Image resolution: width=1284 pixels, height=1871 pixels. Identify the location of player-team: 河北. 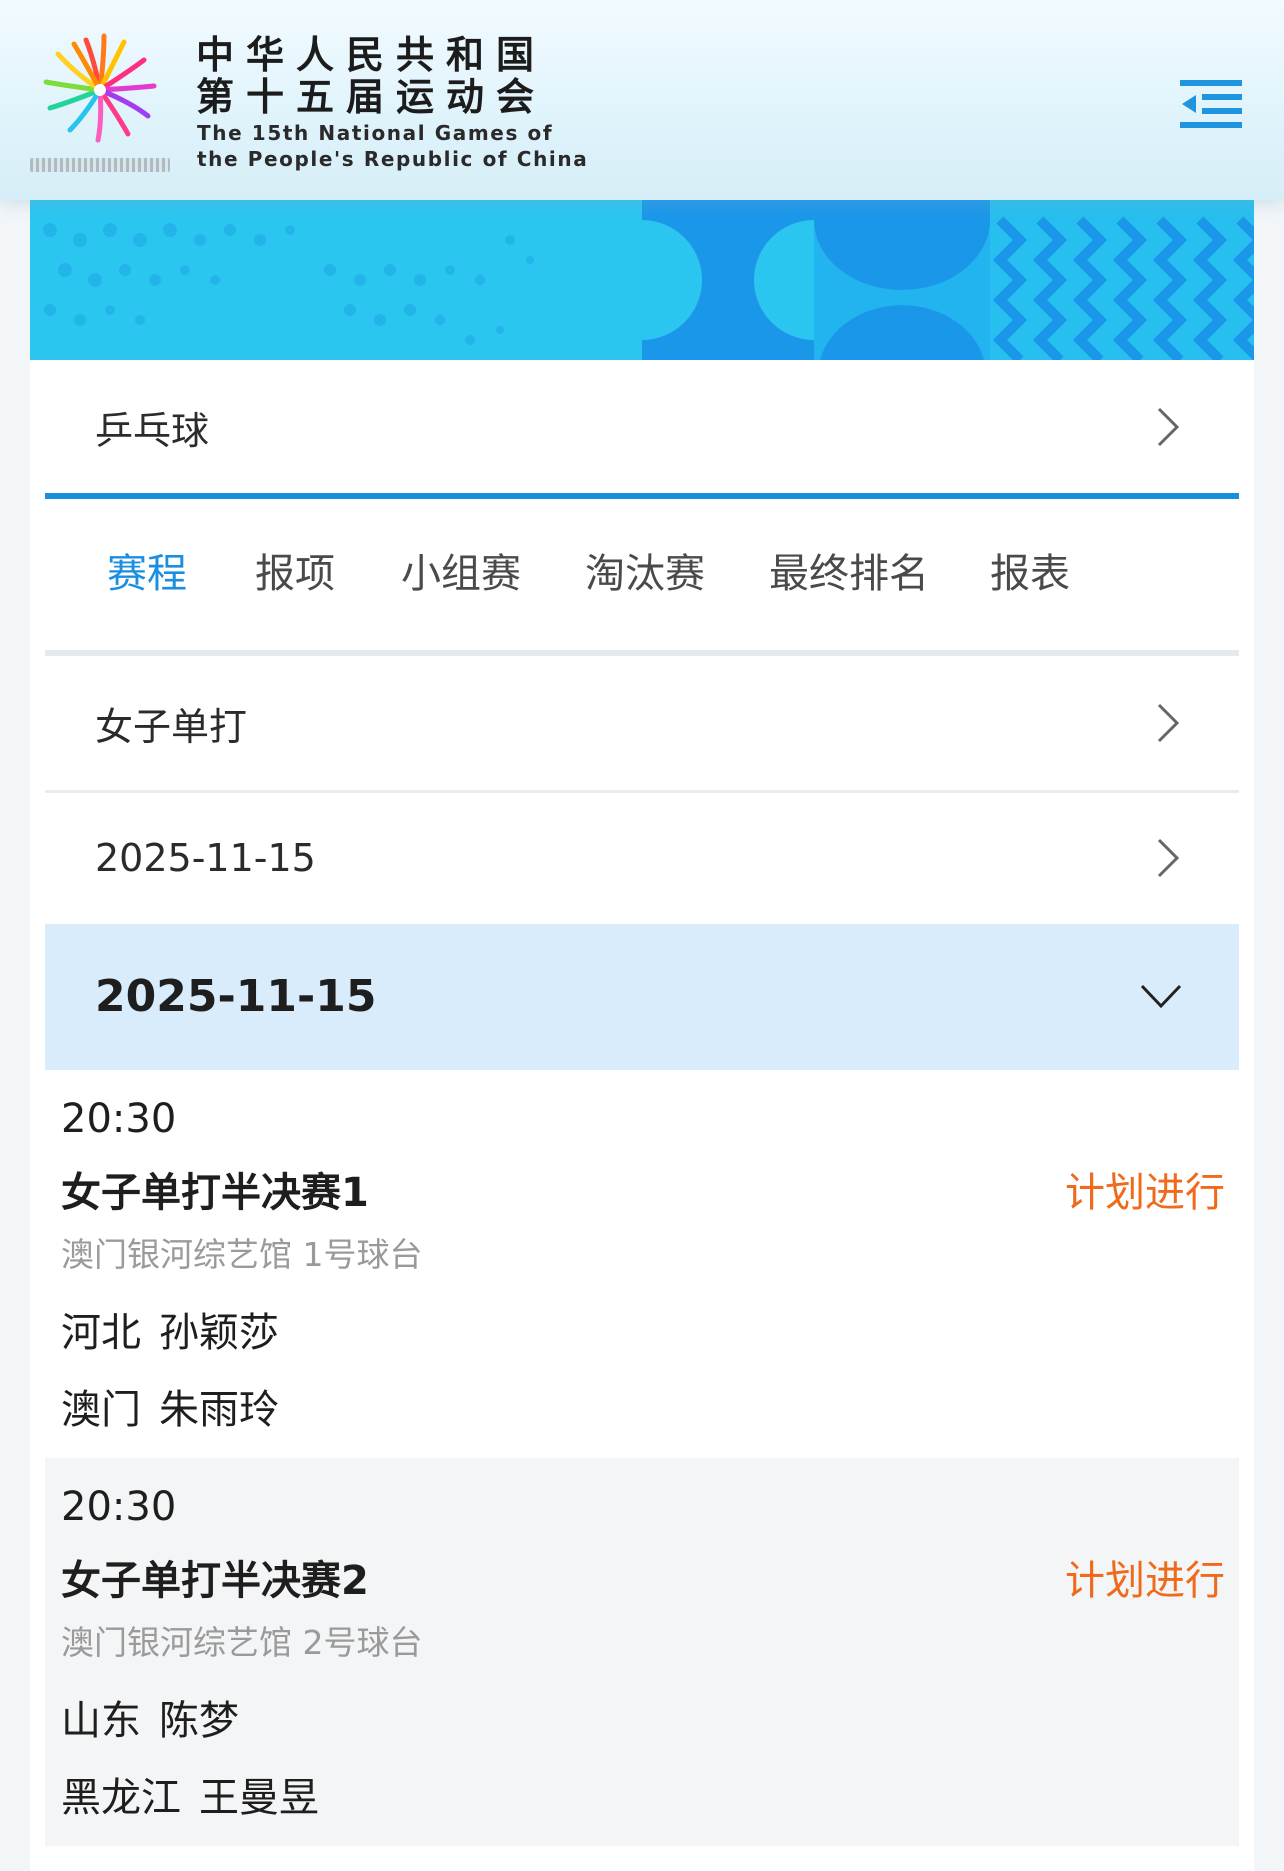
(101, 1333).